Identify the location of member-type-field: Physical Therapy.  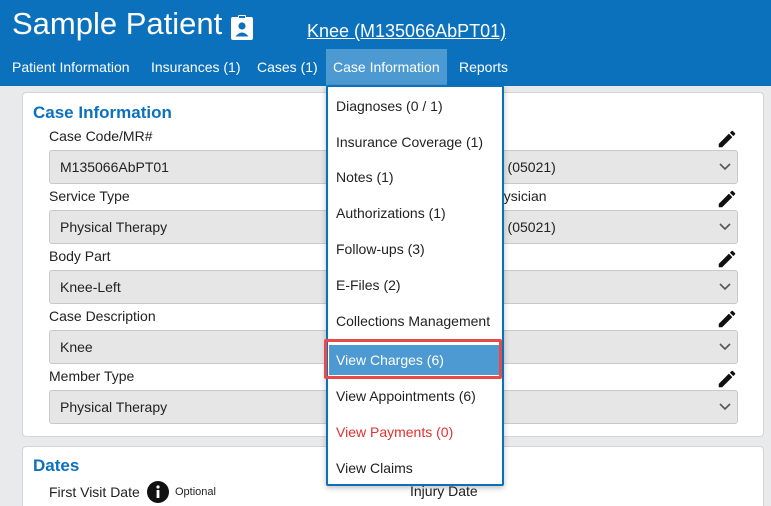
(199, 407).